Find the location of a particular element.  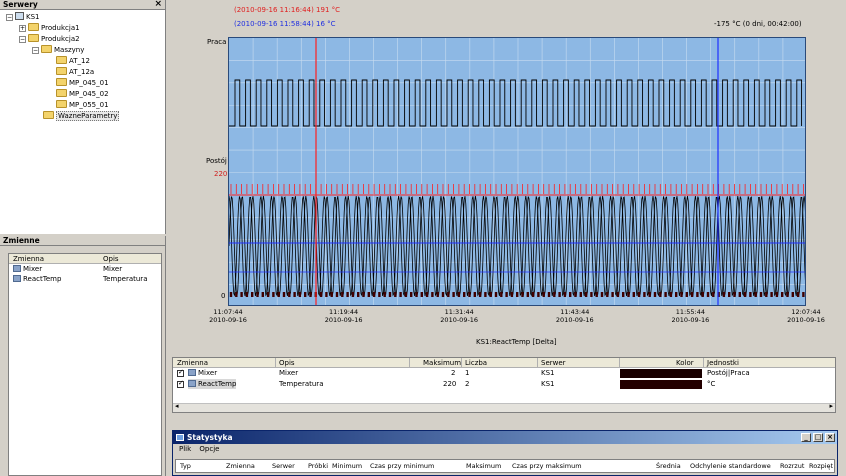

column-header: Rozrzut is located at coordinates (792, 466).